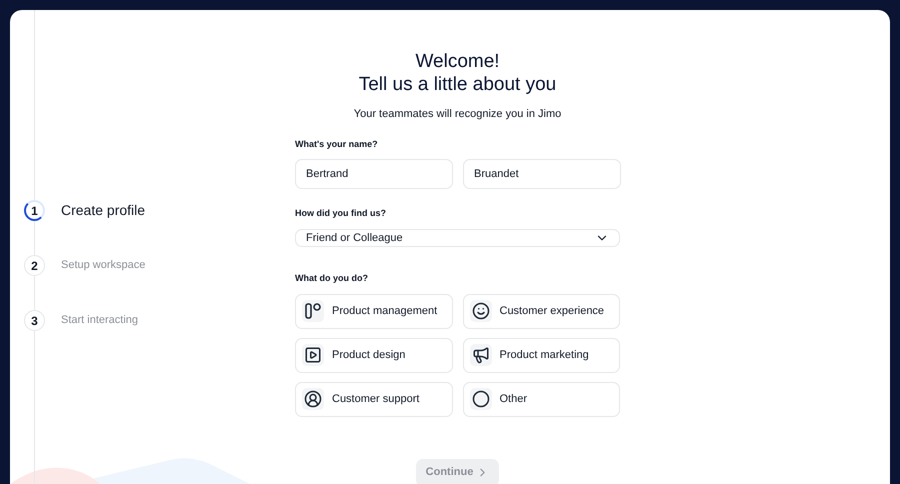 Image resolution: width=900 pixels, height=484 pixels. I want to click on role-option: Product design, so click(373, 355).